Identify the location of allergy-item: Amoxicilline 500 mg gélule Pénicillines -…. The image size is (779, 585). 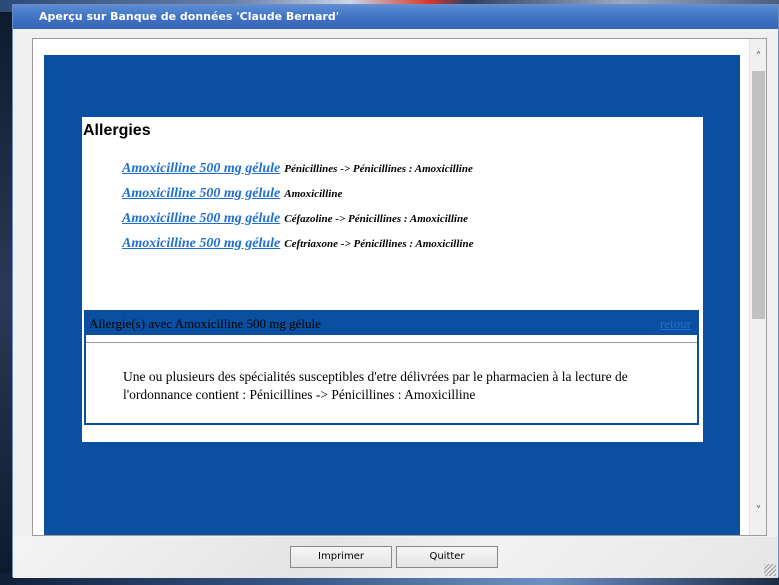
(297, 168).